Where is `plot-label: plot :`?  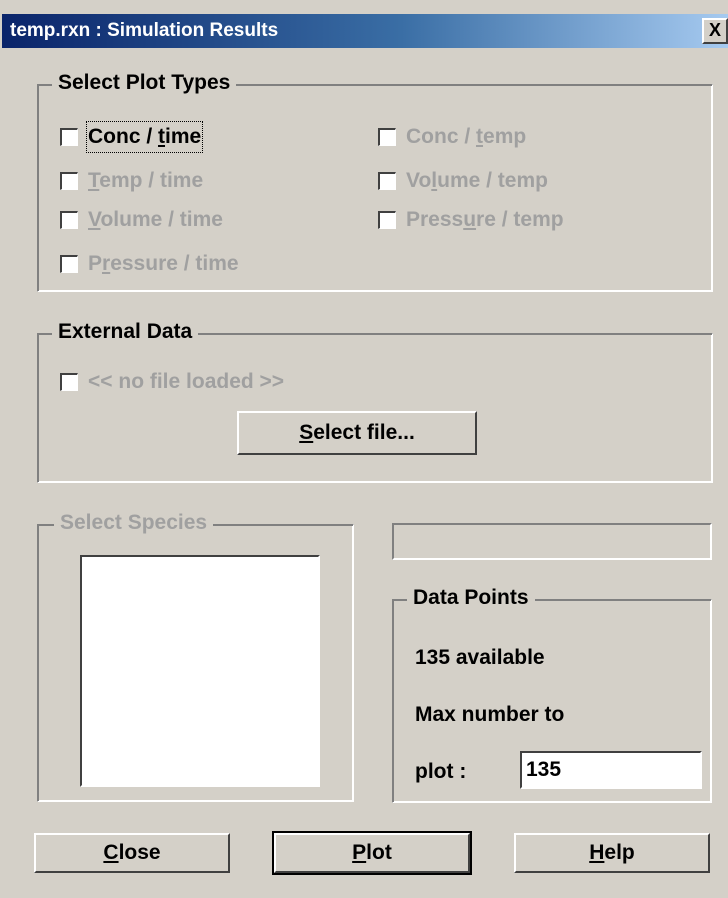
plot-label: plot : is located at coordinates (441, 771).